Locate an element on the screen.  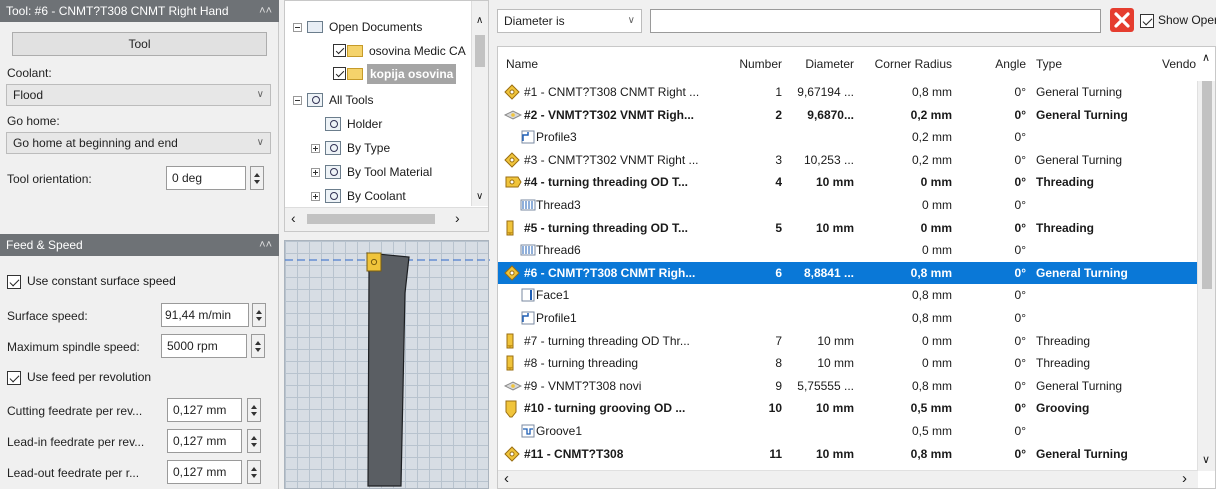
cutting-feed-spinner: 0,127 mm is located at coordinates (219, 410).